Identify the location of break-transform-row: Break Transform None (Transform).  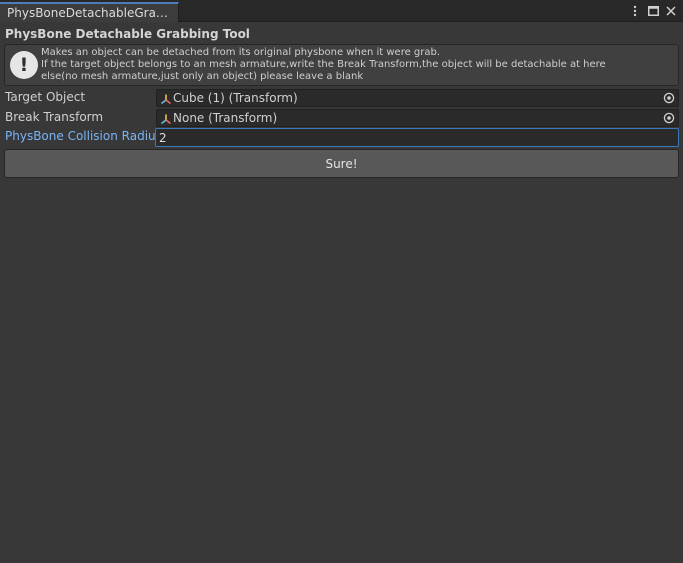
(341, 118).